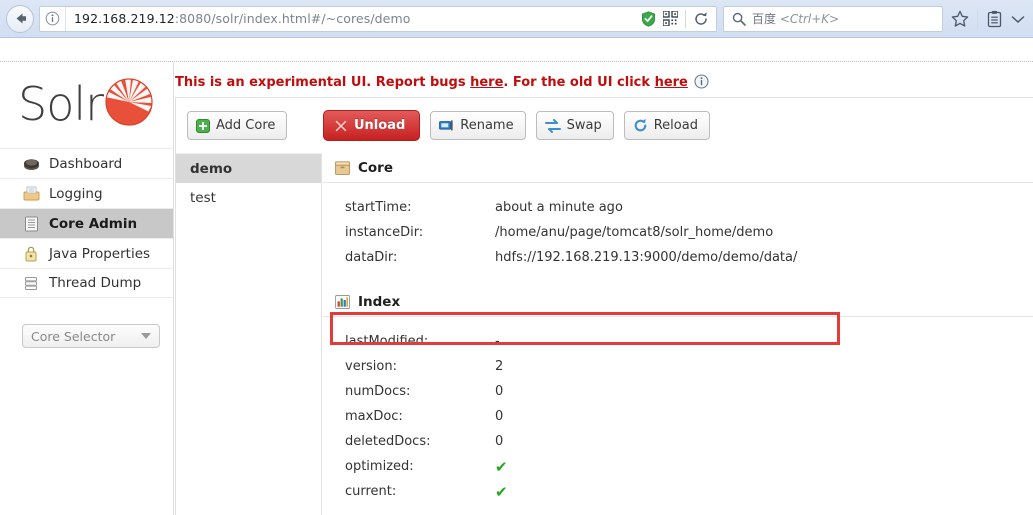 The height and width of the screenshot is (515, 1033). I want to click on sidebar-item-thread-dump: Thread Dump, so click(86, 283).